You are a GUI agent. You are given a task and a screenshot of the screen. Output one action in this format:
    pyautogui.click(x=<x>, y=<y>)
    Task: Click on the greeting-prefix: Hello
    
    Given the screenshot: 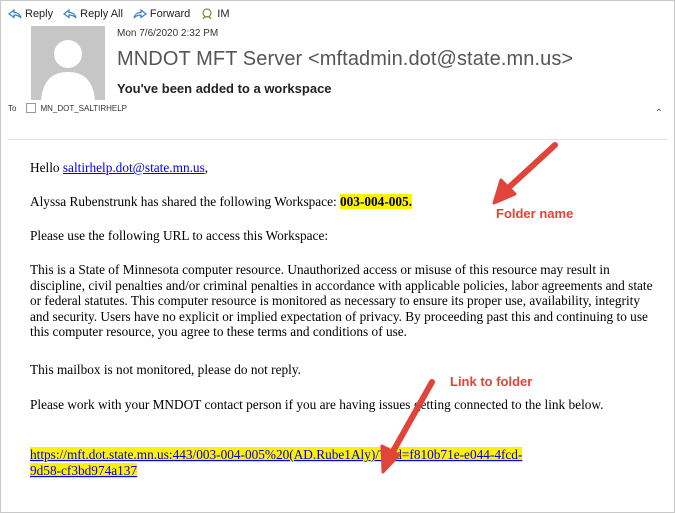 What is the action you would take?
    pyautogui.click(x=46, y=167)
    